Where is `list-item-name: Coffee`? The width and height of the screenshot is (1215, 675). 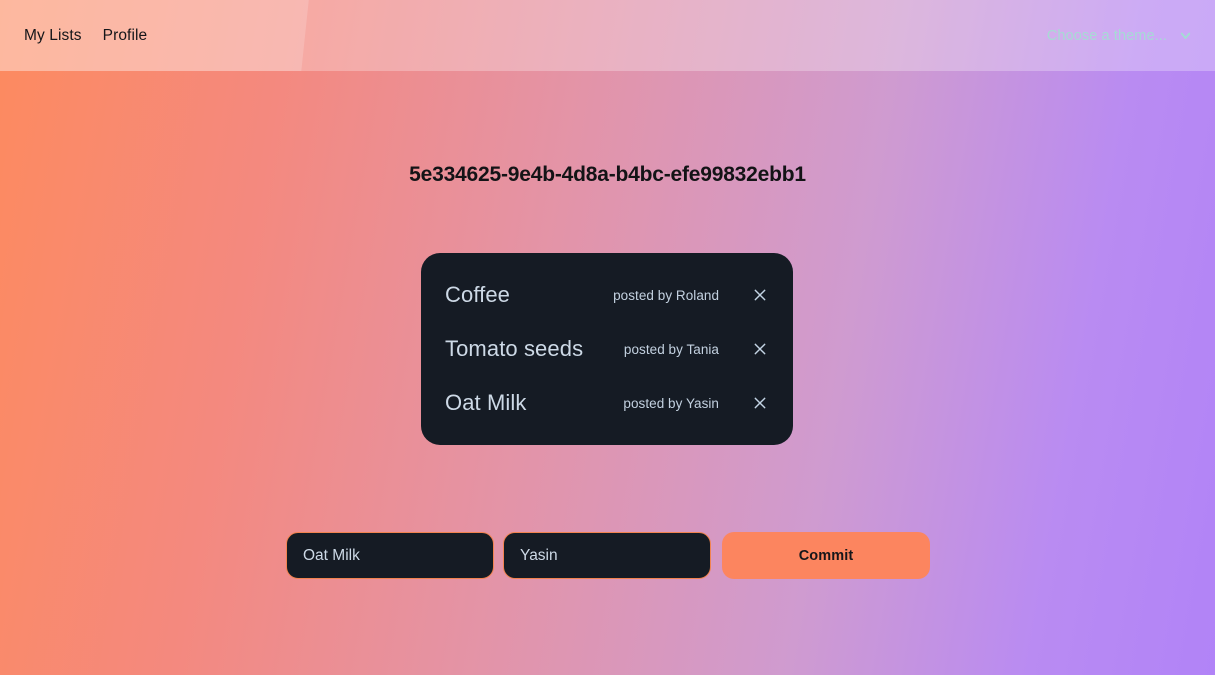 list-item-name: Coffee is located at coordinates (478, 294).